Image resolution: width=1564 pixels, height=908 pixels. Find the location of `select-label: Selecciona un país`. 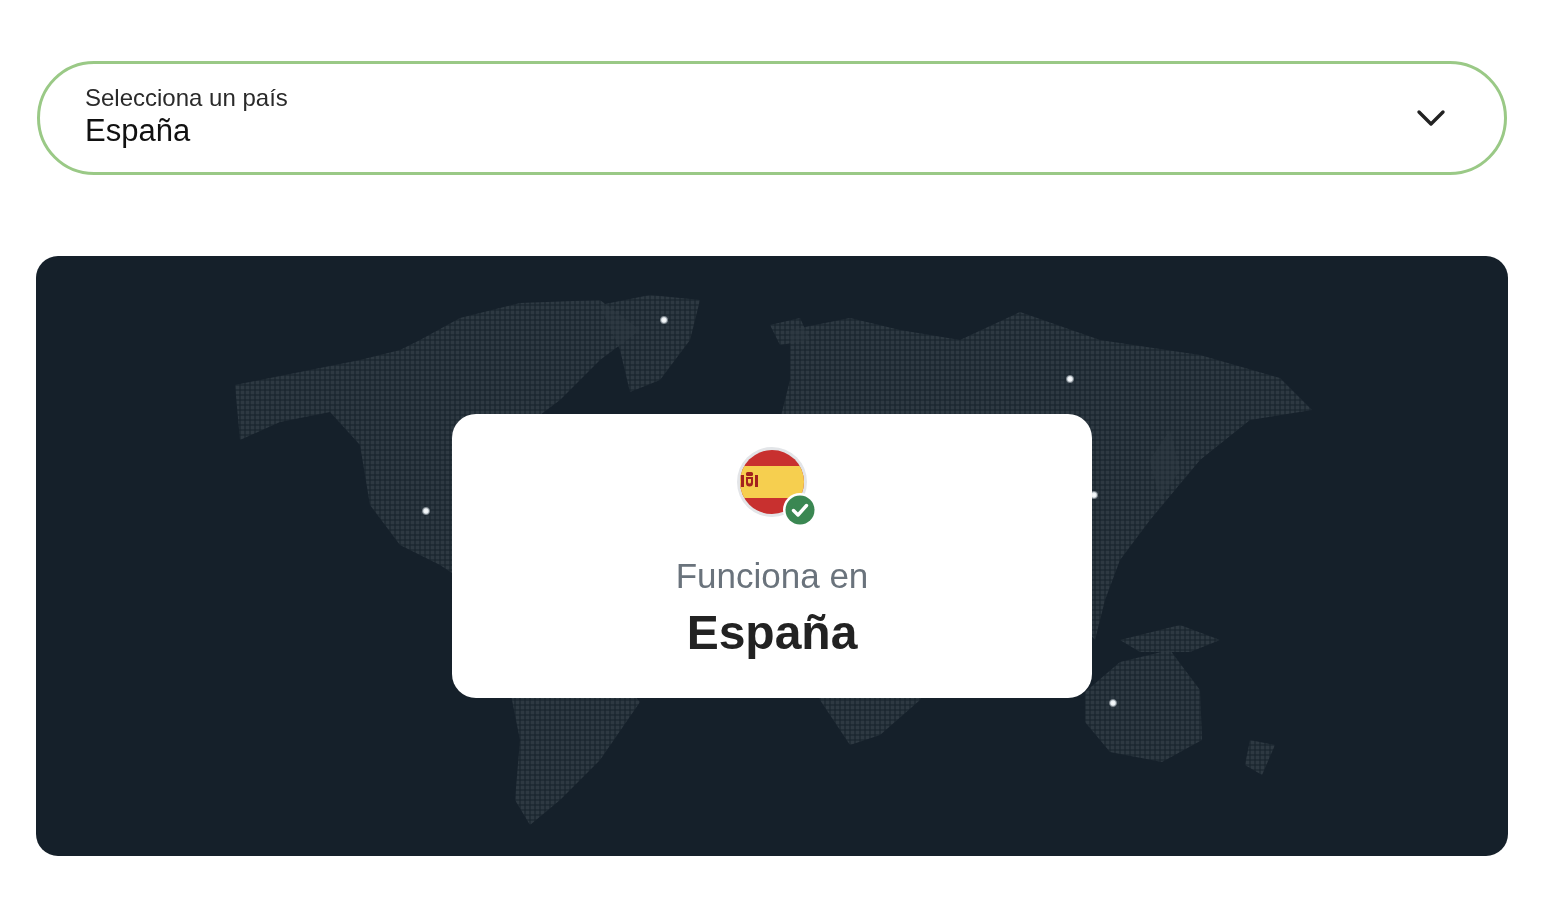

select-label: Selecciona un país is located at coordinates (186, 97).